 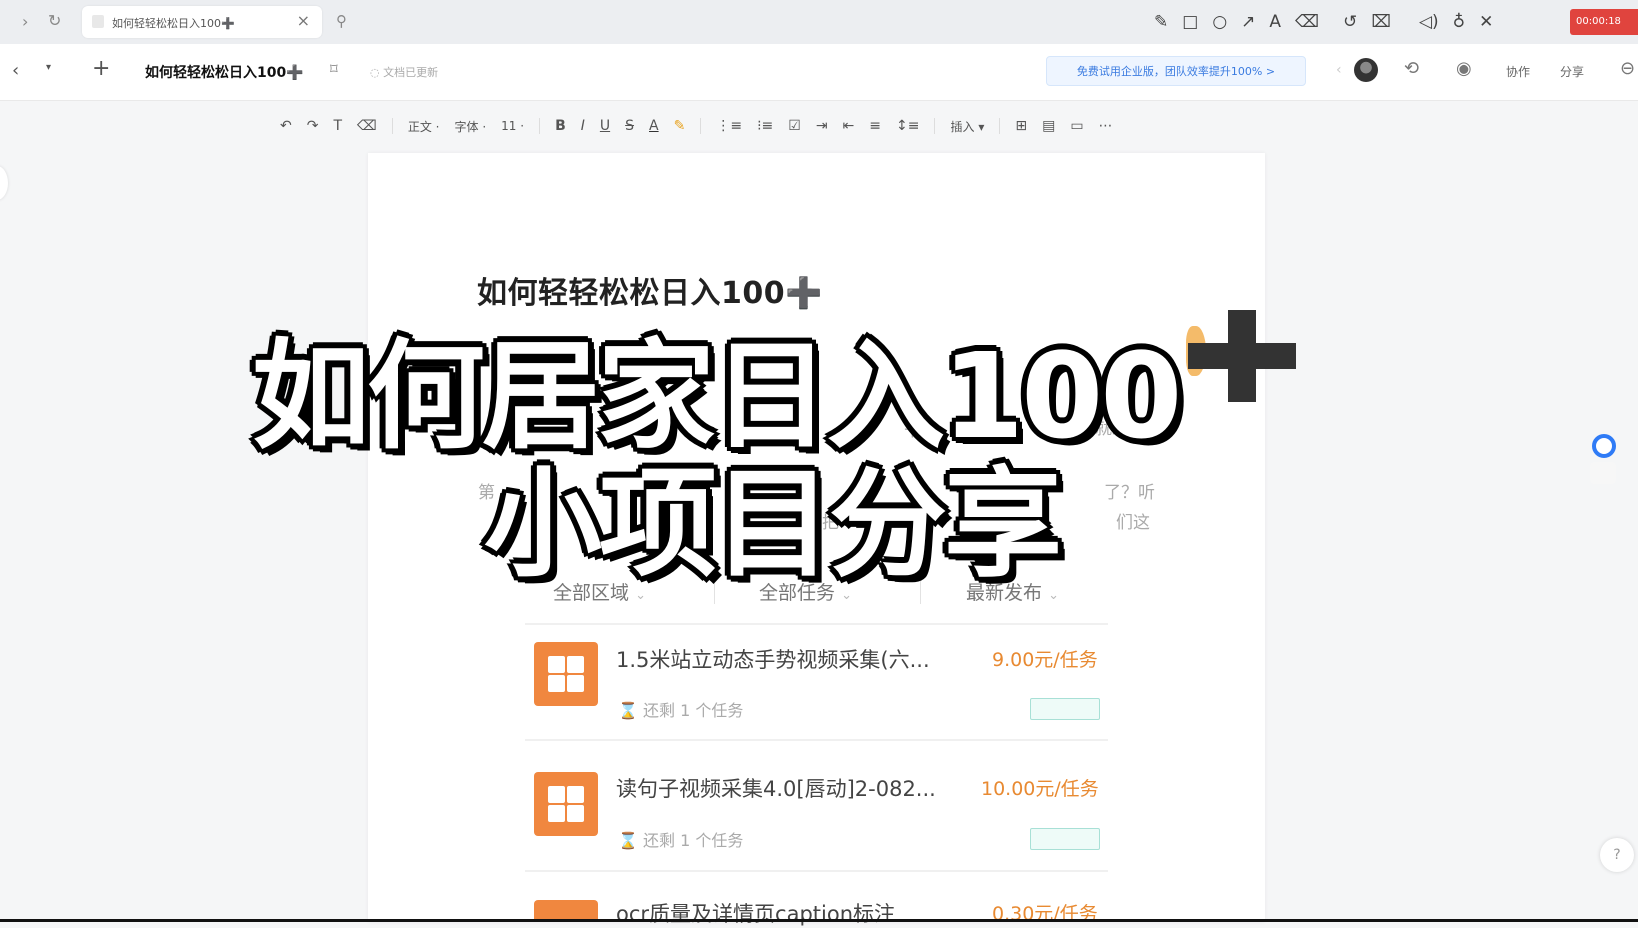 What do you see at coordinates (98, 21) in the screenshot?
I see `page-icon` at bounding box center [98, 21].